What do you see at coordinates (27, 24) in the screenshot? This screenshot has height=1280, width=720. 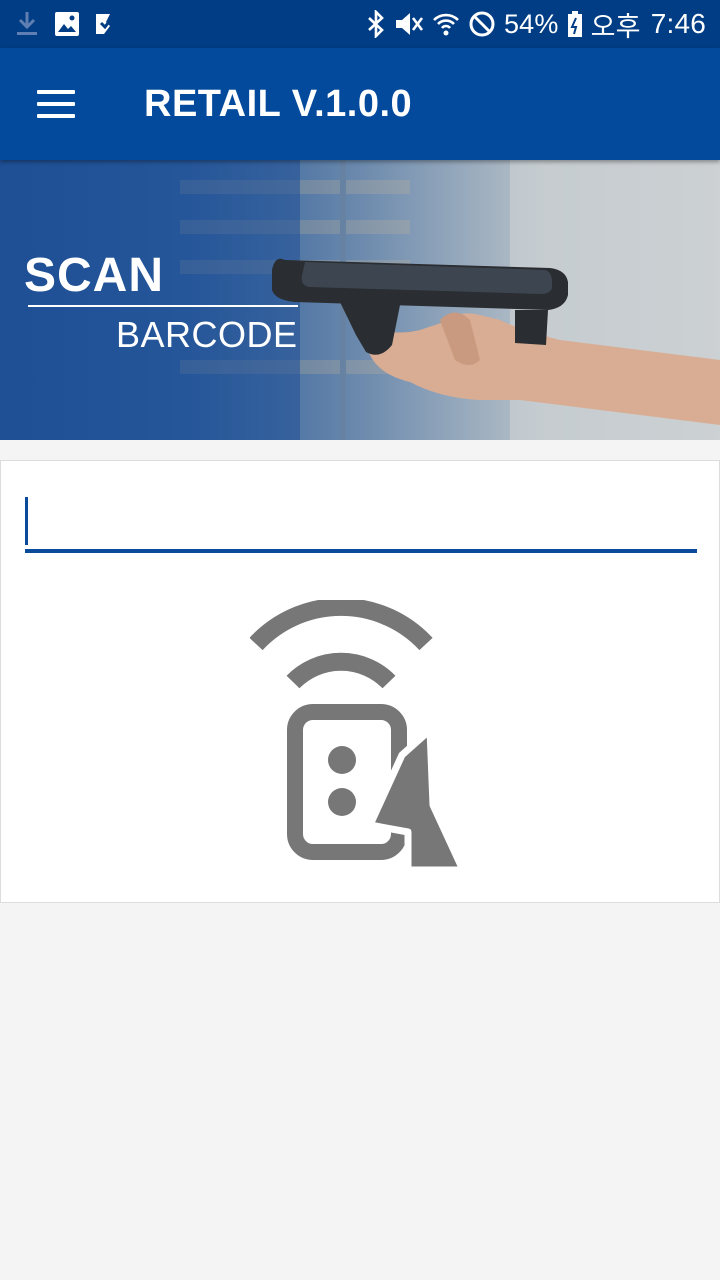 I see `download-icon` at bounding box center [27, 24].